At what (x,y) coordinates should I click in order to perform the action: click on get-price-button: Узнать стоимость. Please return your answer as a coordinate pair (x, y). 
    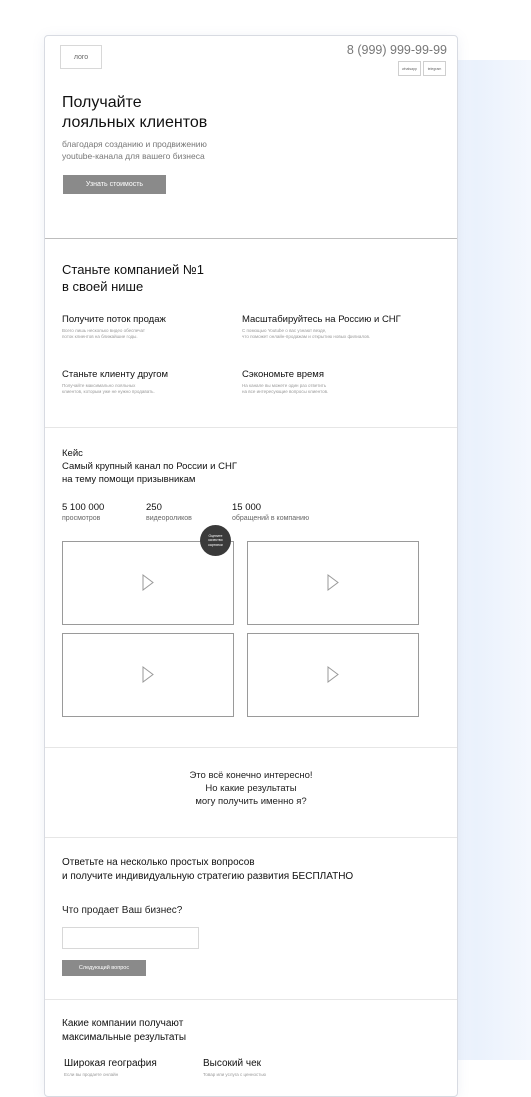
    Looking at the image, I should click on (114, 184).